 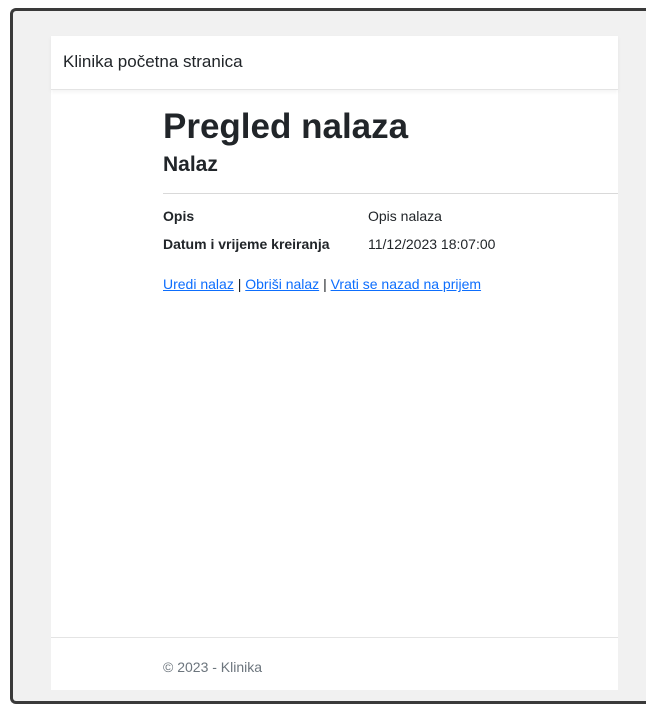 I want to click on brand-link: Klinika početna stranica, so click(x=153, y=62).